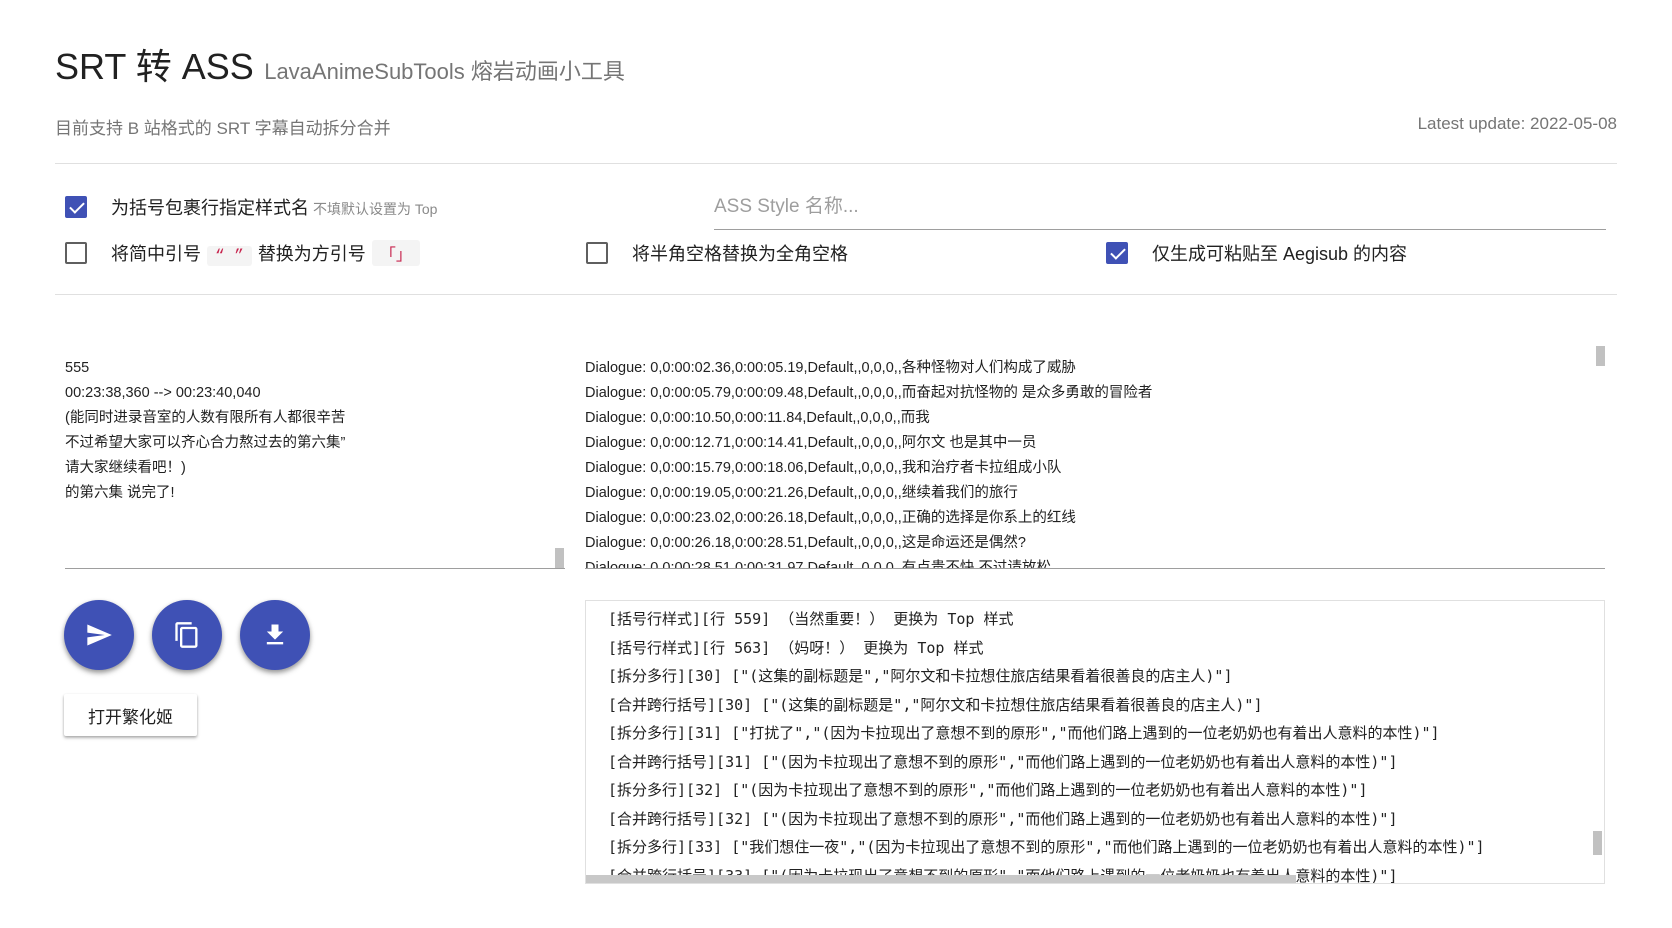  I want to click on srt-line: 555, so click(77, 368).